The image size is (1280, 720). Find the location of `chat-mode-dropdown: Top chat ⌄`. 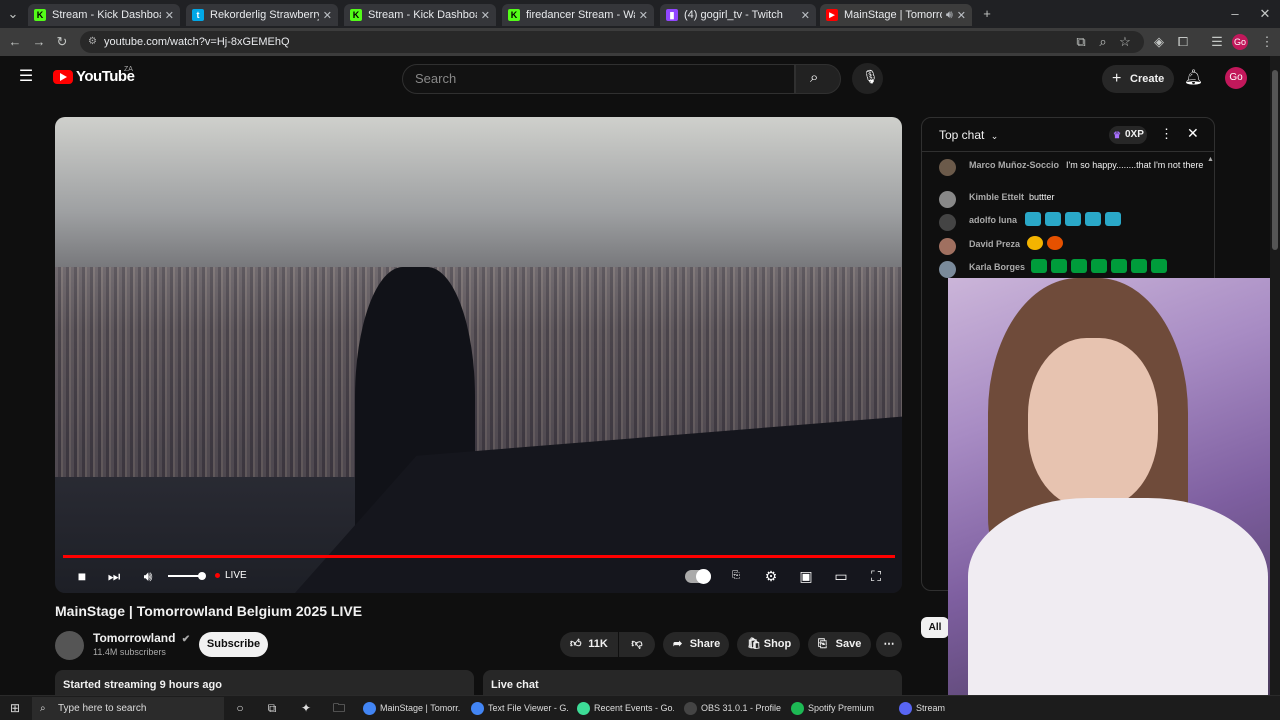

chat-mode-dropdown: Top chat ⌄ is located at coordinates (968, 135).